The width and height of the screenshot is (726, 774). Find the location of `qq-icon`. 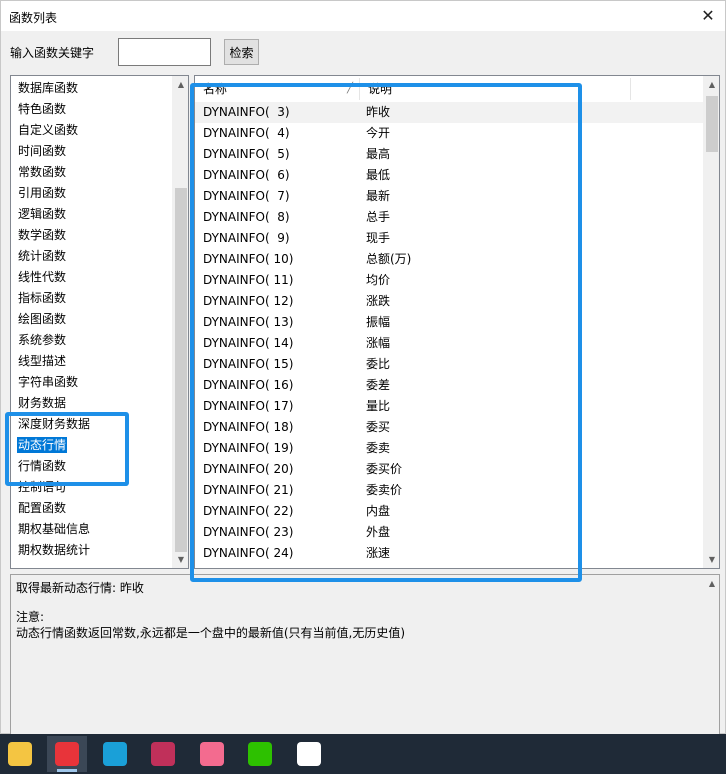

qq-icon is located at coordinates (309, 754).